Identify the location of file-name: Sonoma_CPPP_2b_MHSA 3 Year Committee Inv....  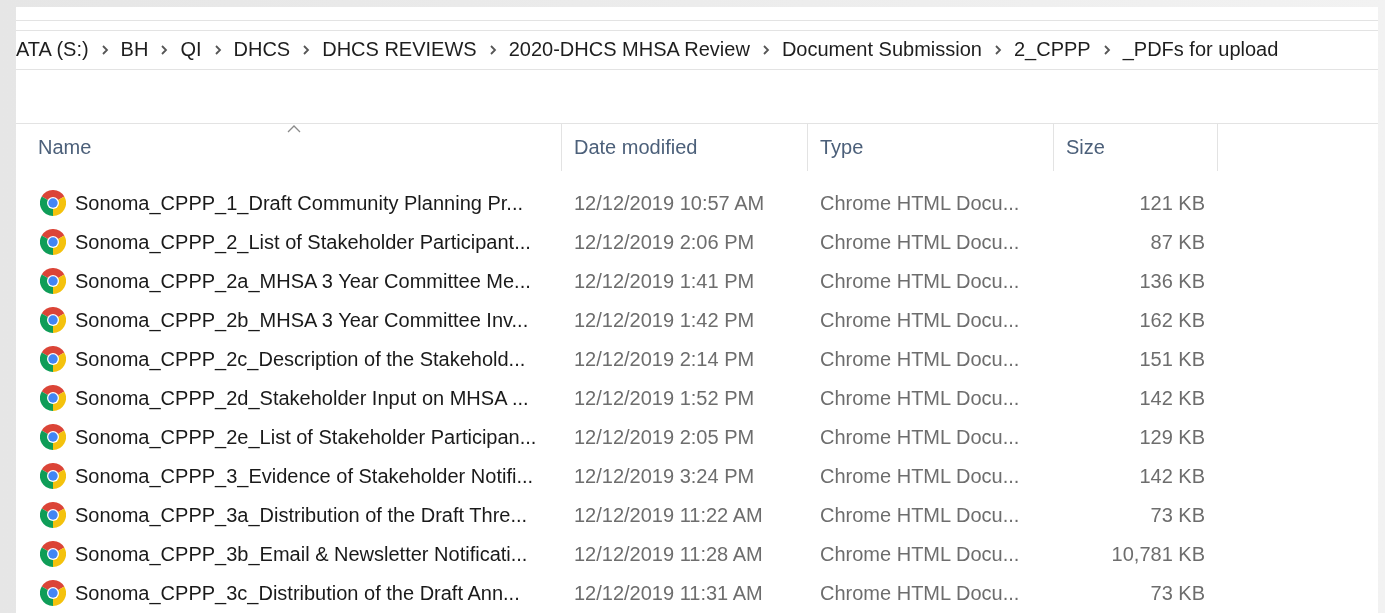
(302, 320).